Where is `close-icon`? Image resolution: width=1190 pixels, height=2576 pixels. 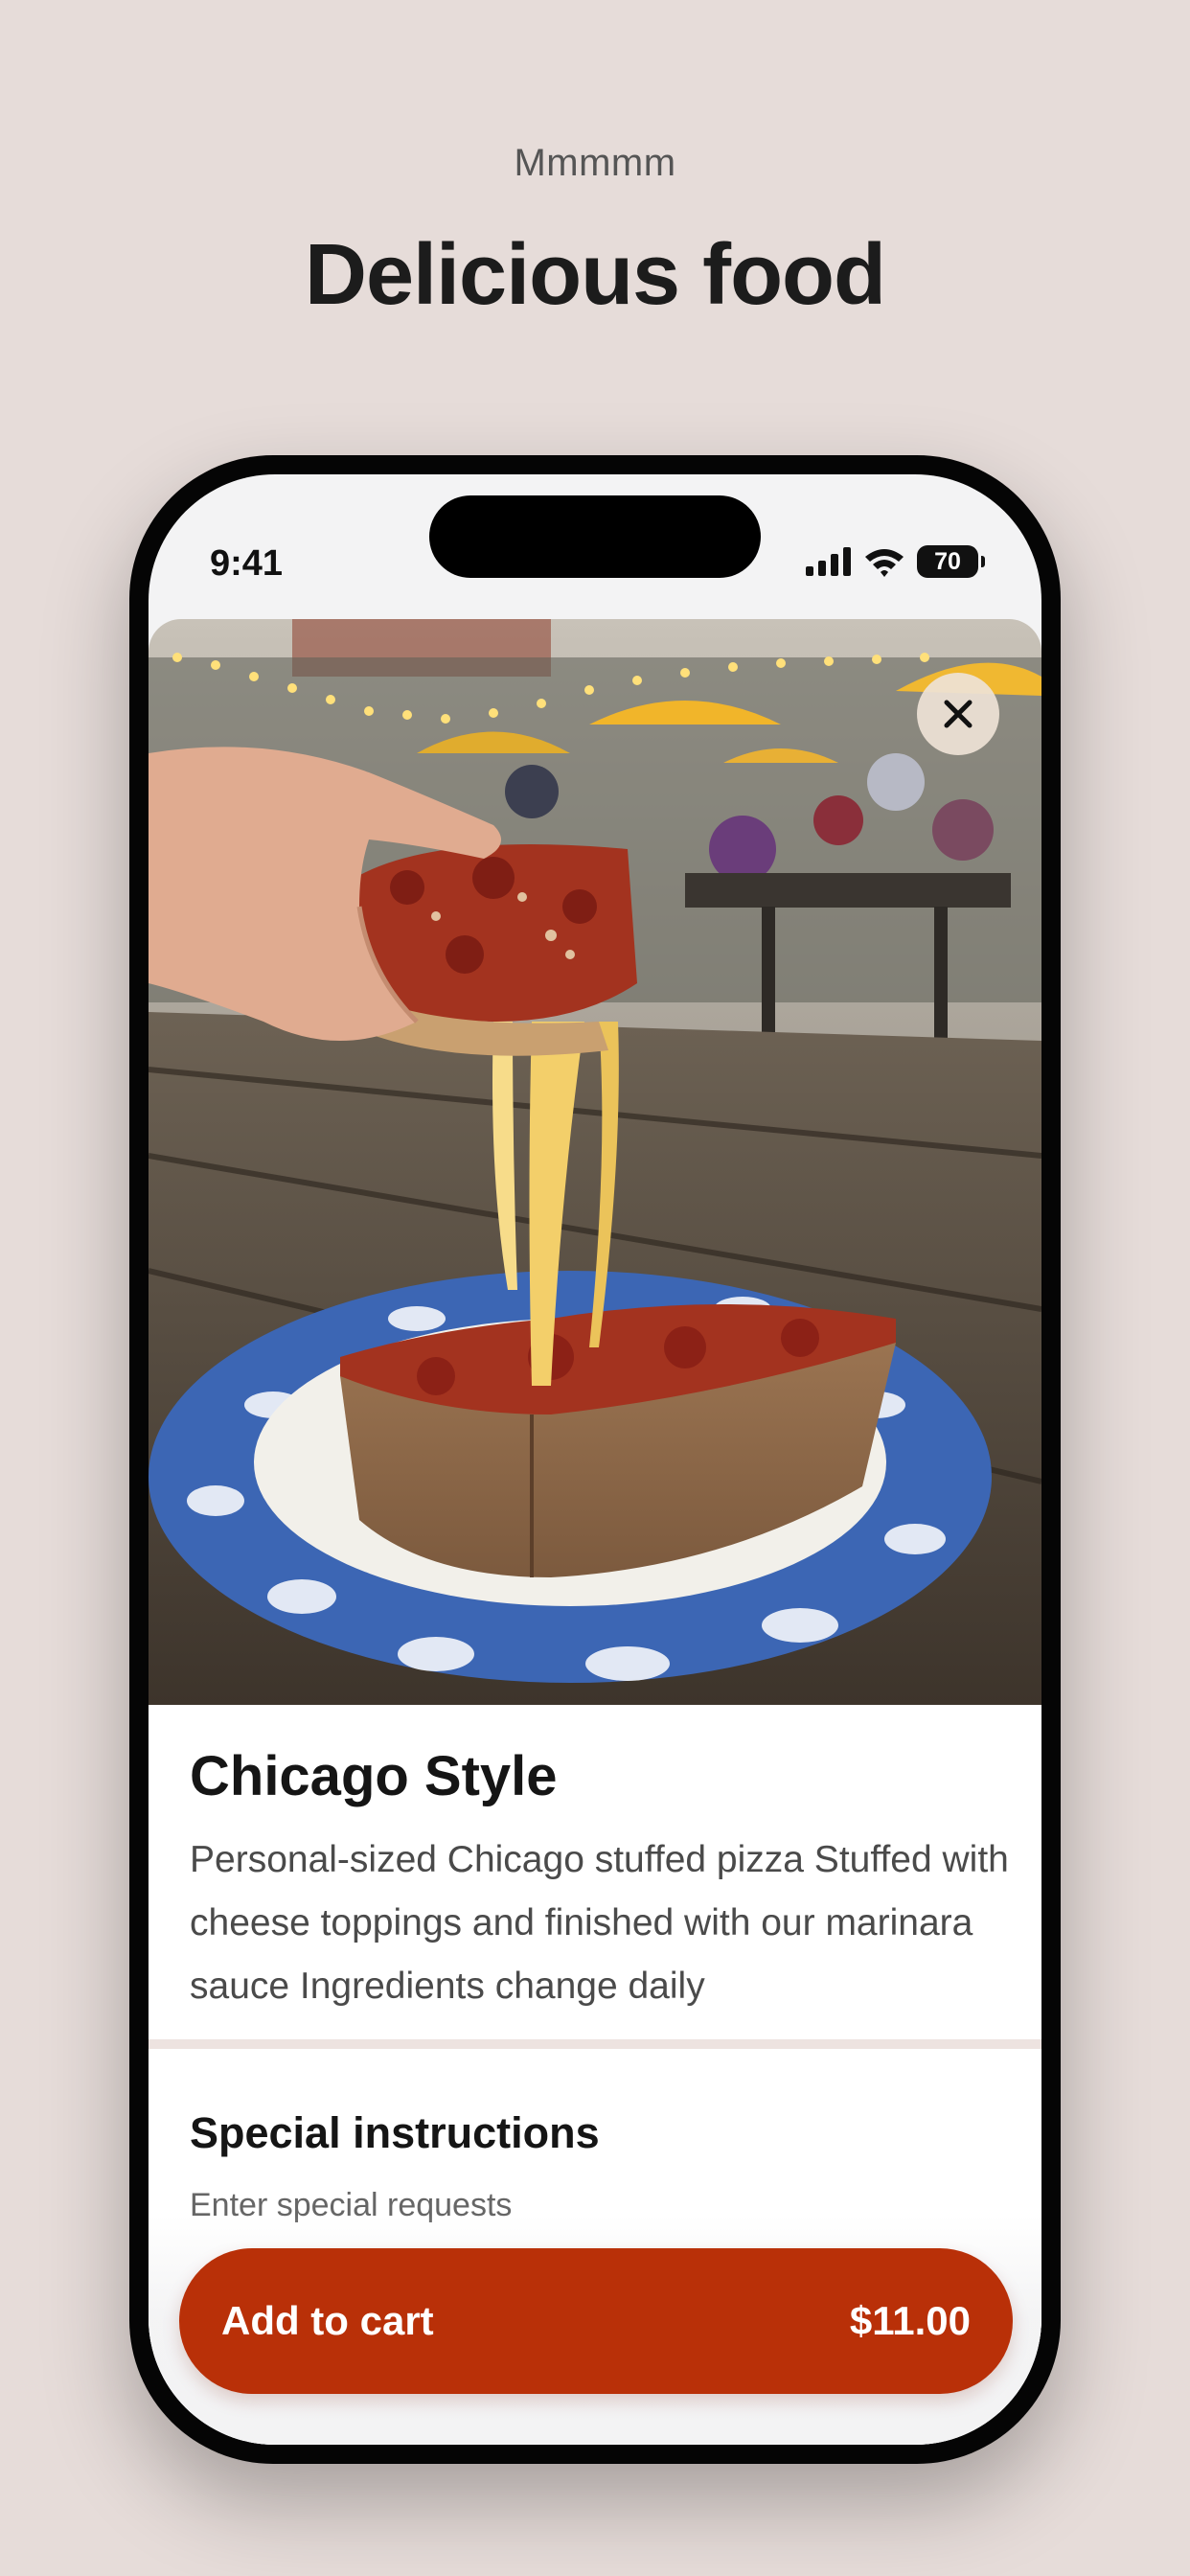
close-icon is located at coordinates (959, 714).